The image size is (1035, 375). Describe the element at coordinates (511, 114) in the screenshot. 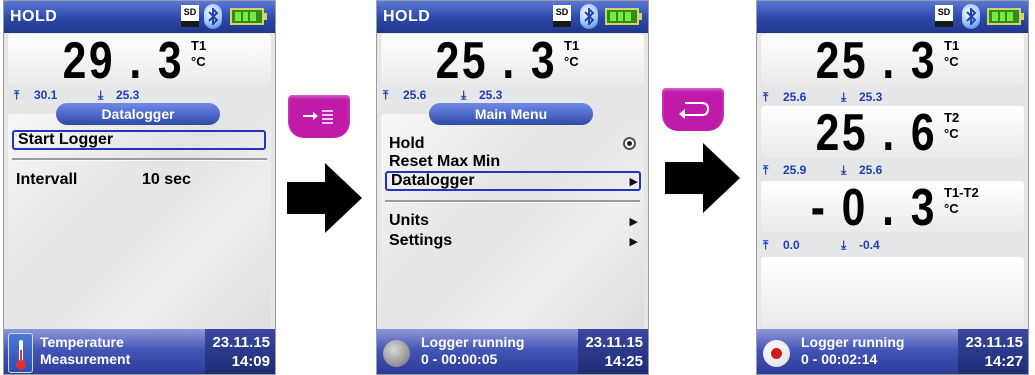

I see `menu-title: Main Menu` at that location.